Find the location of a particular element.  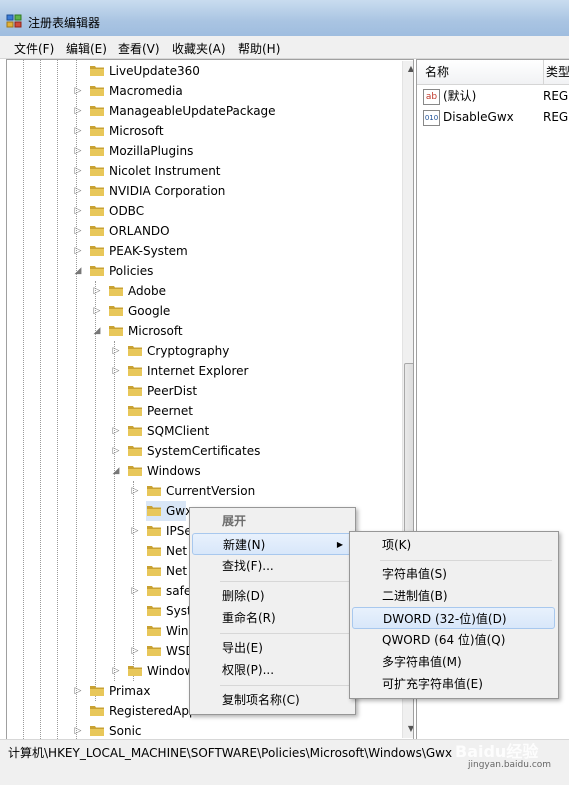

tree-item-label: Nicolet Instrument is located at coordinates (165, 171).